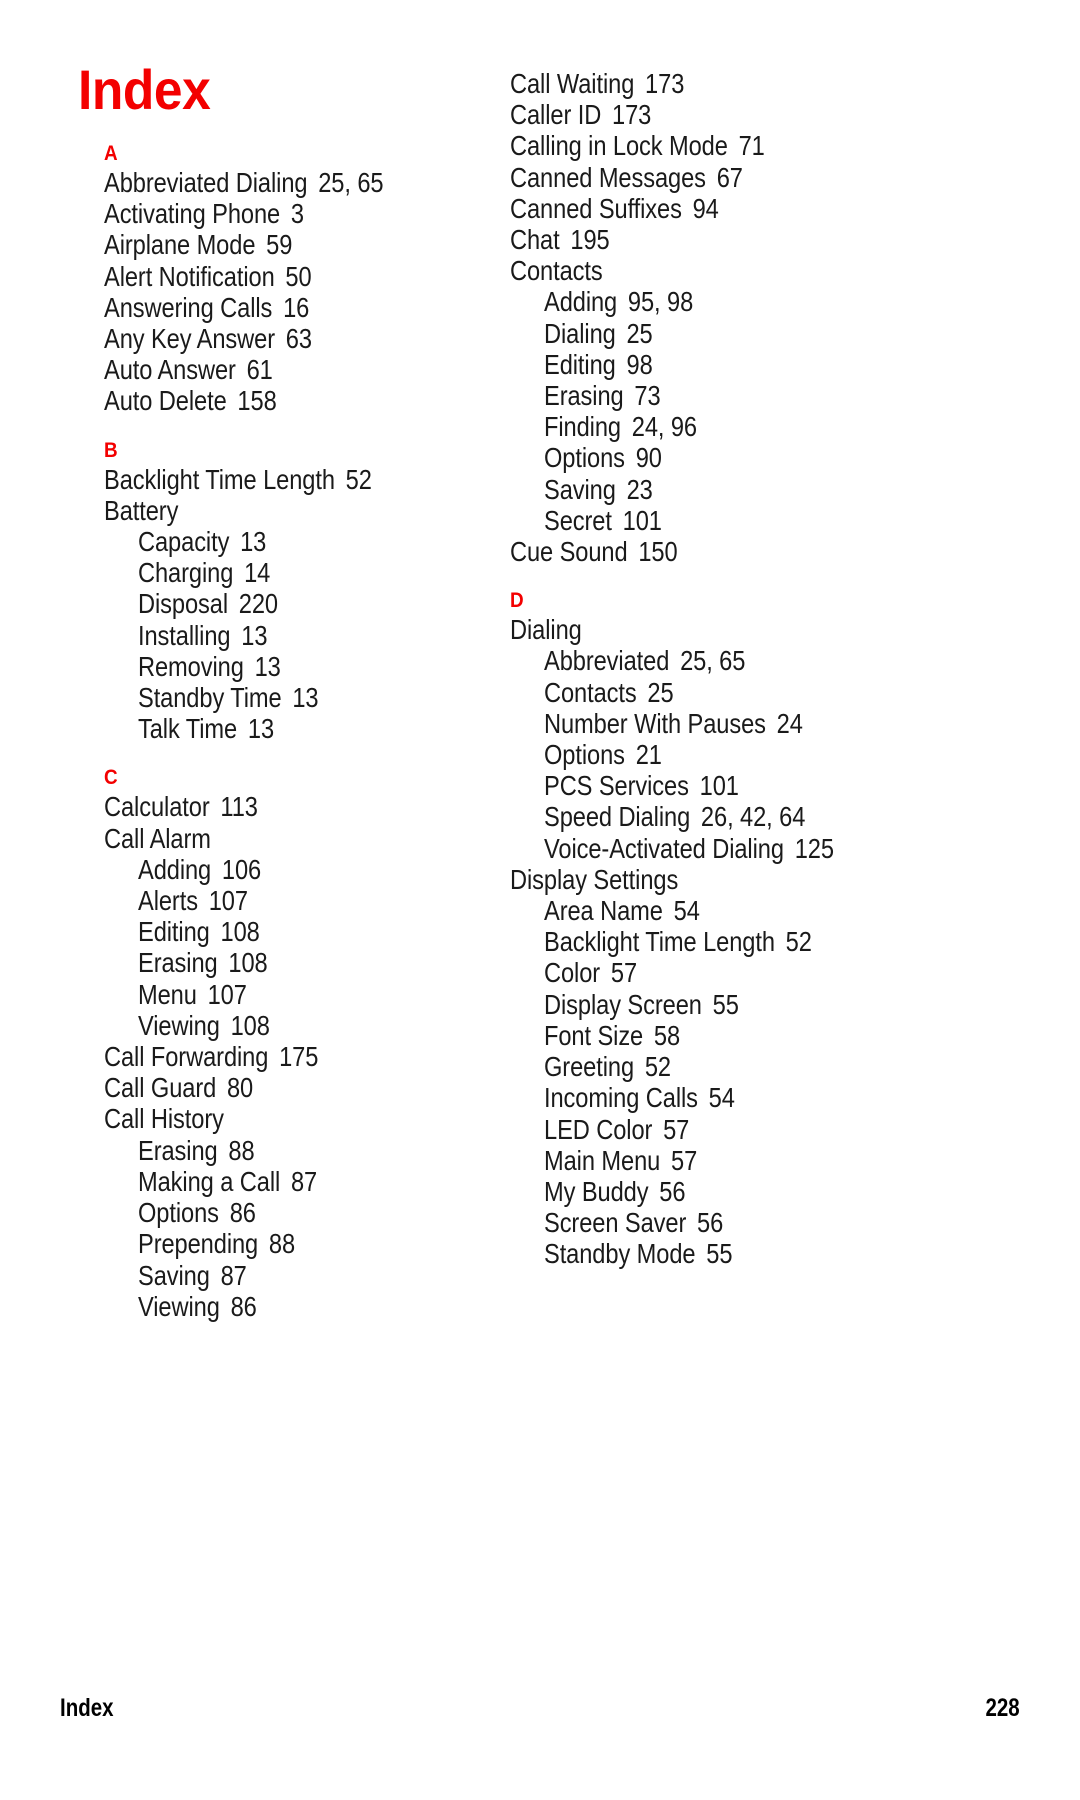  What do you see at coordinates (644, 396) in the screenshot?
I see `index-entry-pages: 73` at bounding box center [644, 396].